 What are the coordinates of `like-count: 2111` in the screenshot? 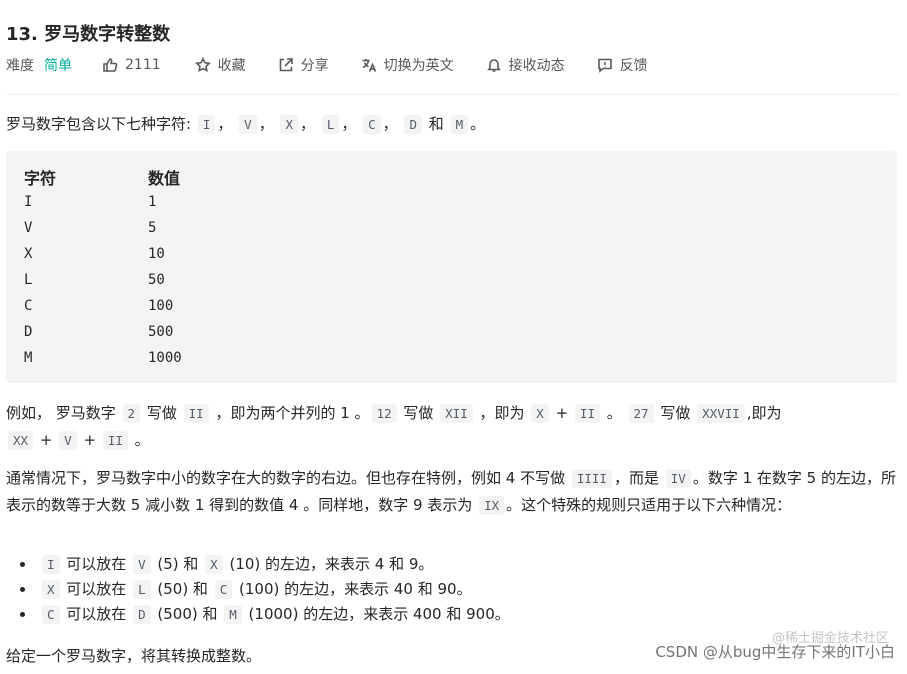 It's located at (143, 65).